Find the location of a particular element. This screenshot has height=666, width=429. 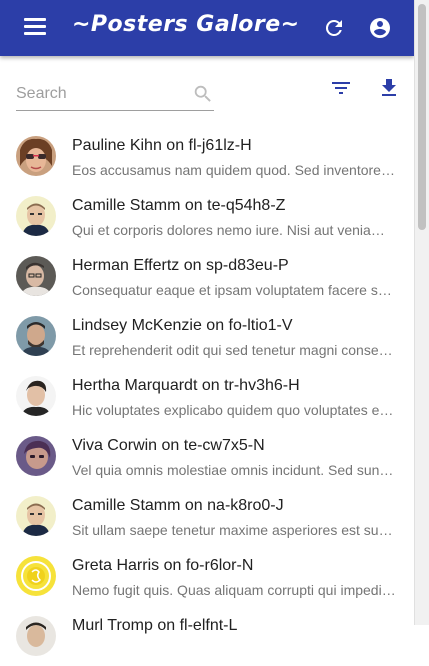

app-title: ~Posters Galore~ is located at coordinates (186, 24).